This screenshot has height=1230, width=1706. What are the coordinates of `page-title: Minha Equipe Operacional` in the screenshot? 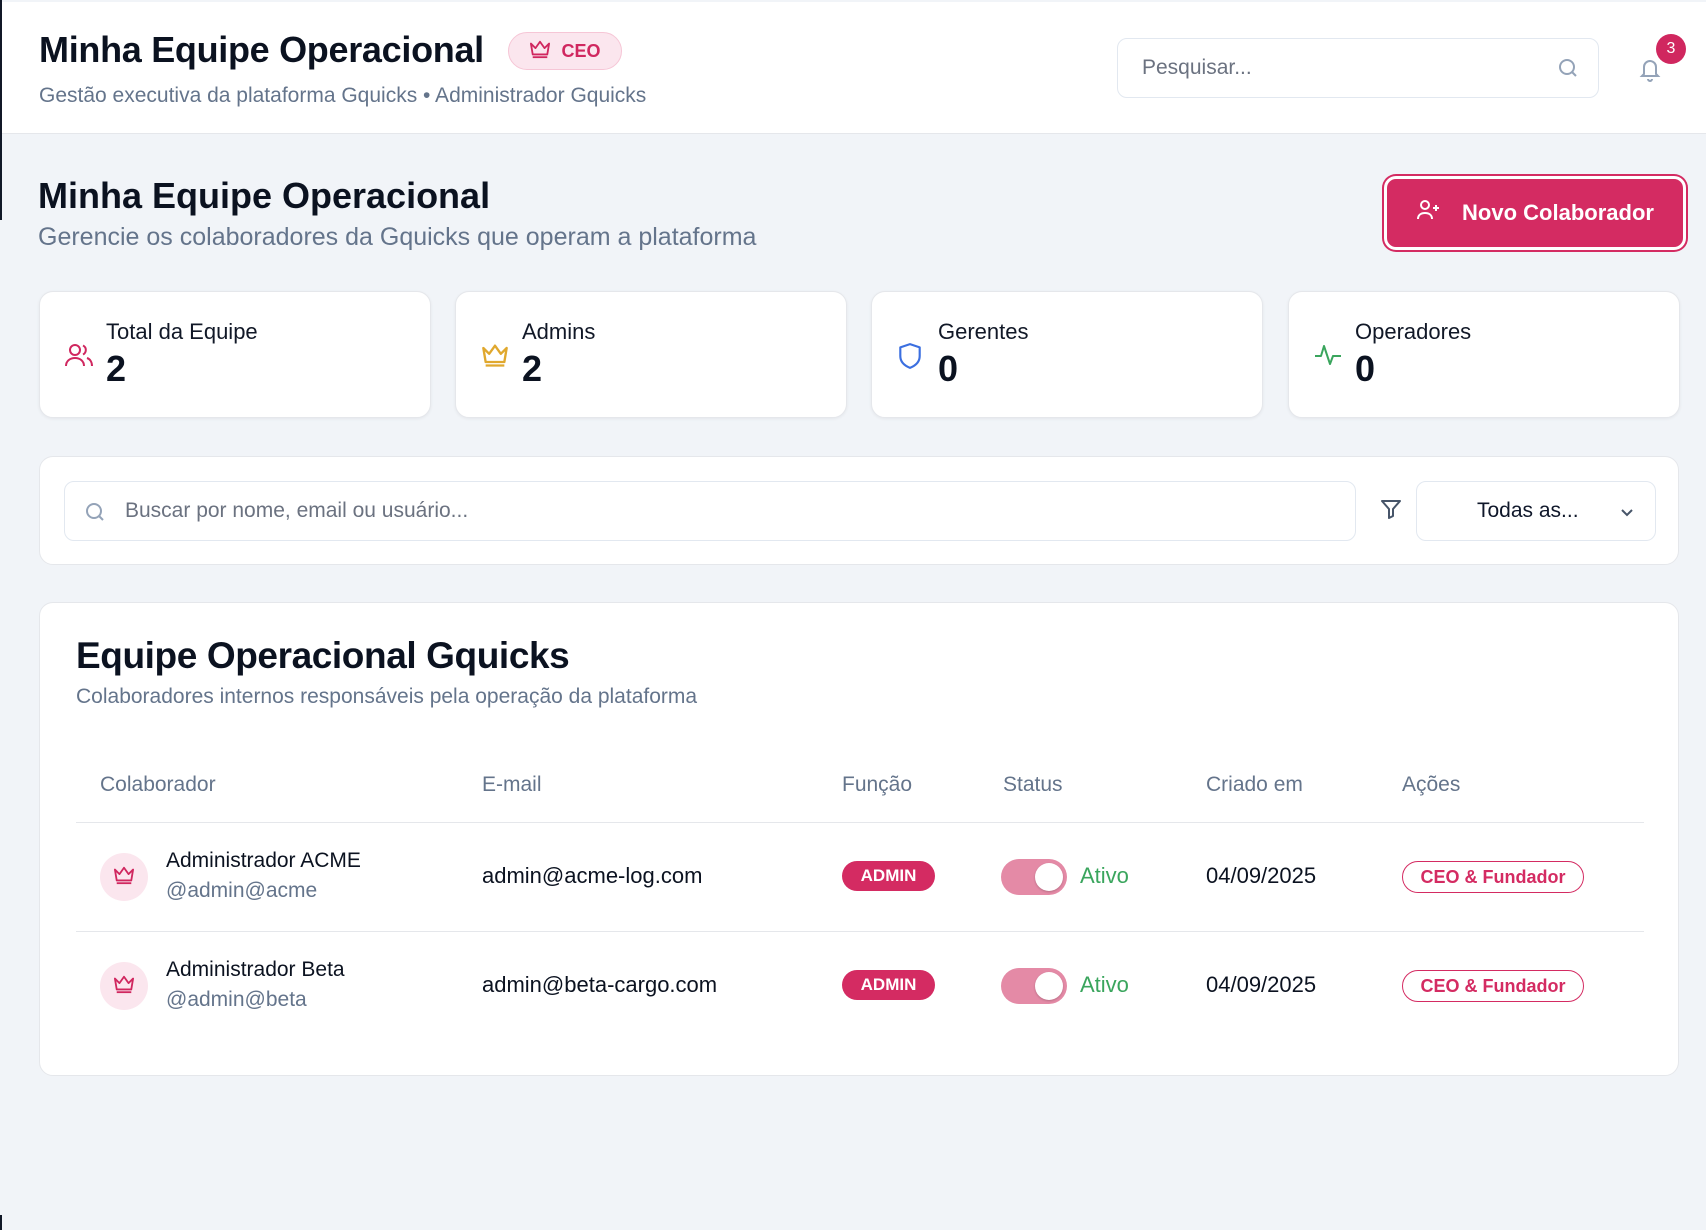 It's located at (264, 195).